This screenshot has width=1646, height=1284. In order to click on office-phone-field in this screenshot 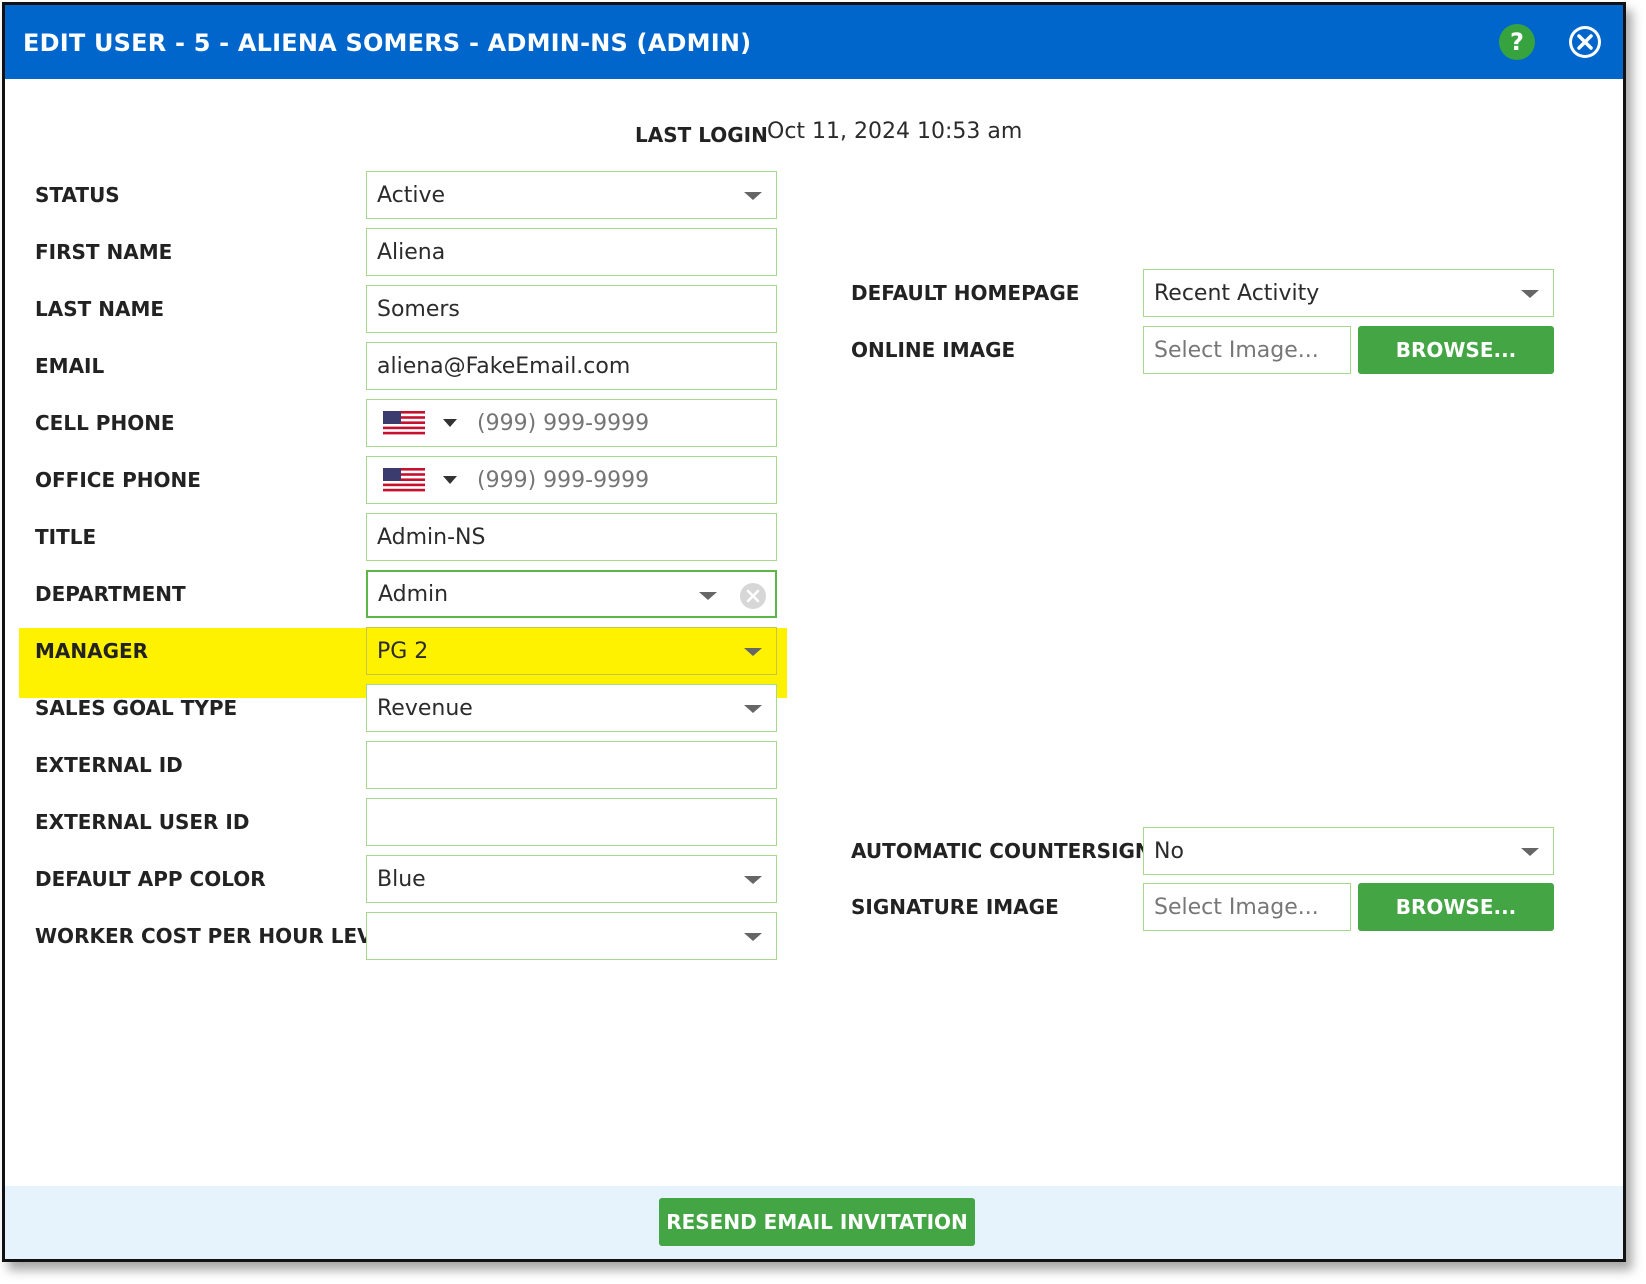, I will do `click(571, 480)`.